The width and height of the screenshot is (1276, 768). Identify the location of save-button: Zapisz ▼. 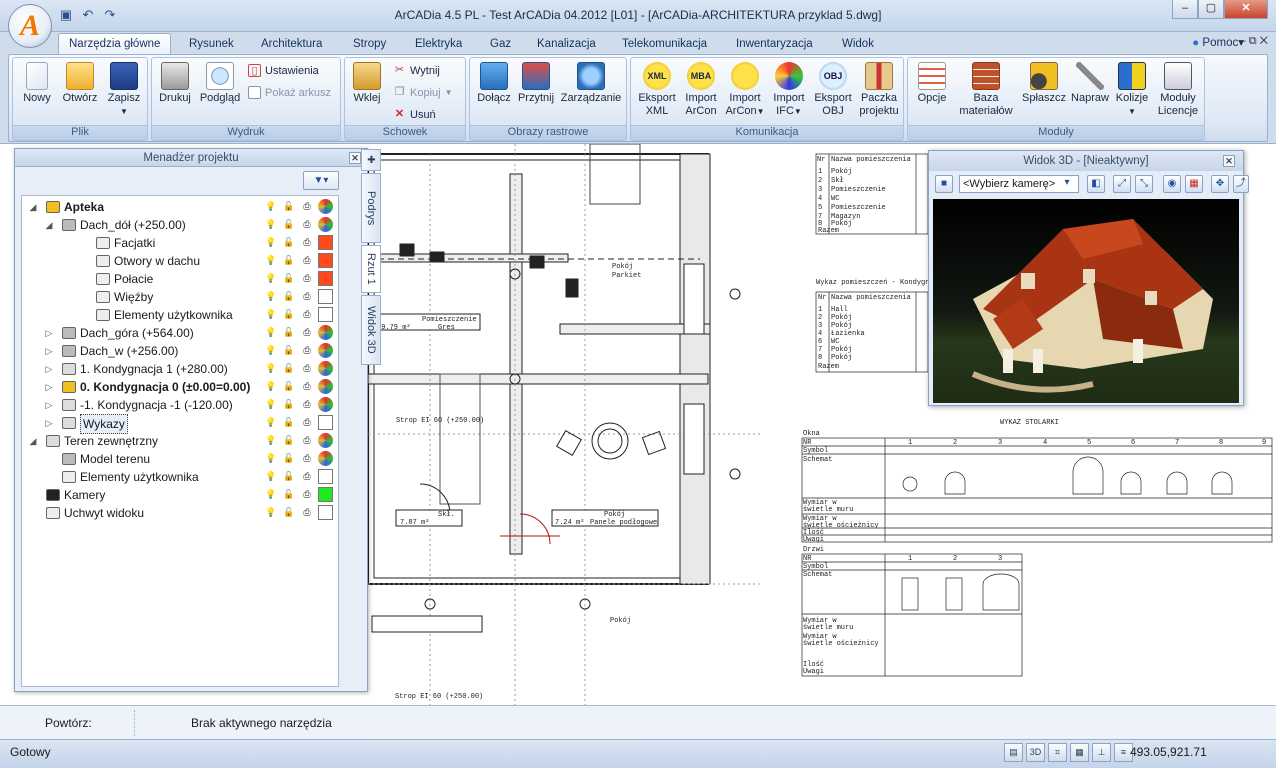
(124, 90).